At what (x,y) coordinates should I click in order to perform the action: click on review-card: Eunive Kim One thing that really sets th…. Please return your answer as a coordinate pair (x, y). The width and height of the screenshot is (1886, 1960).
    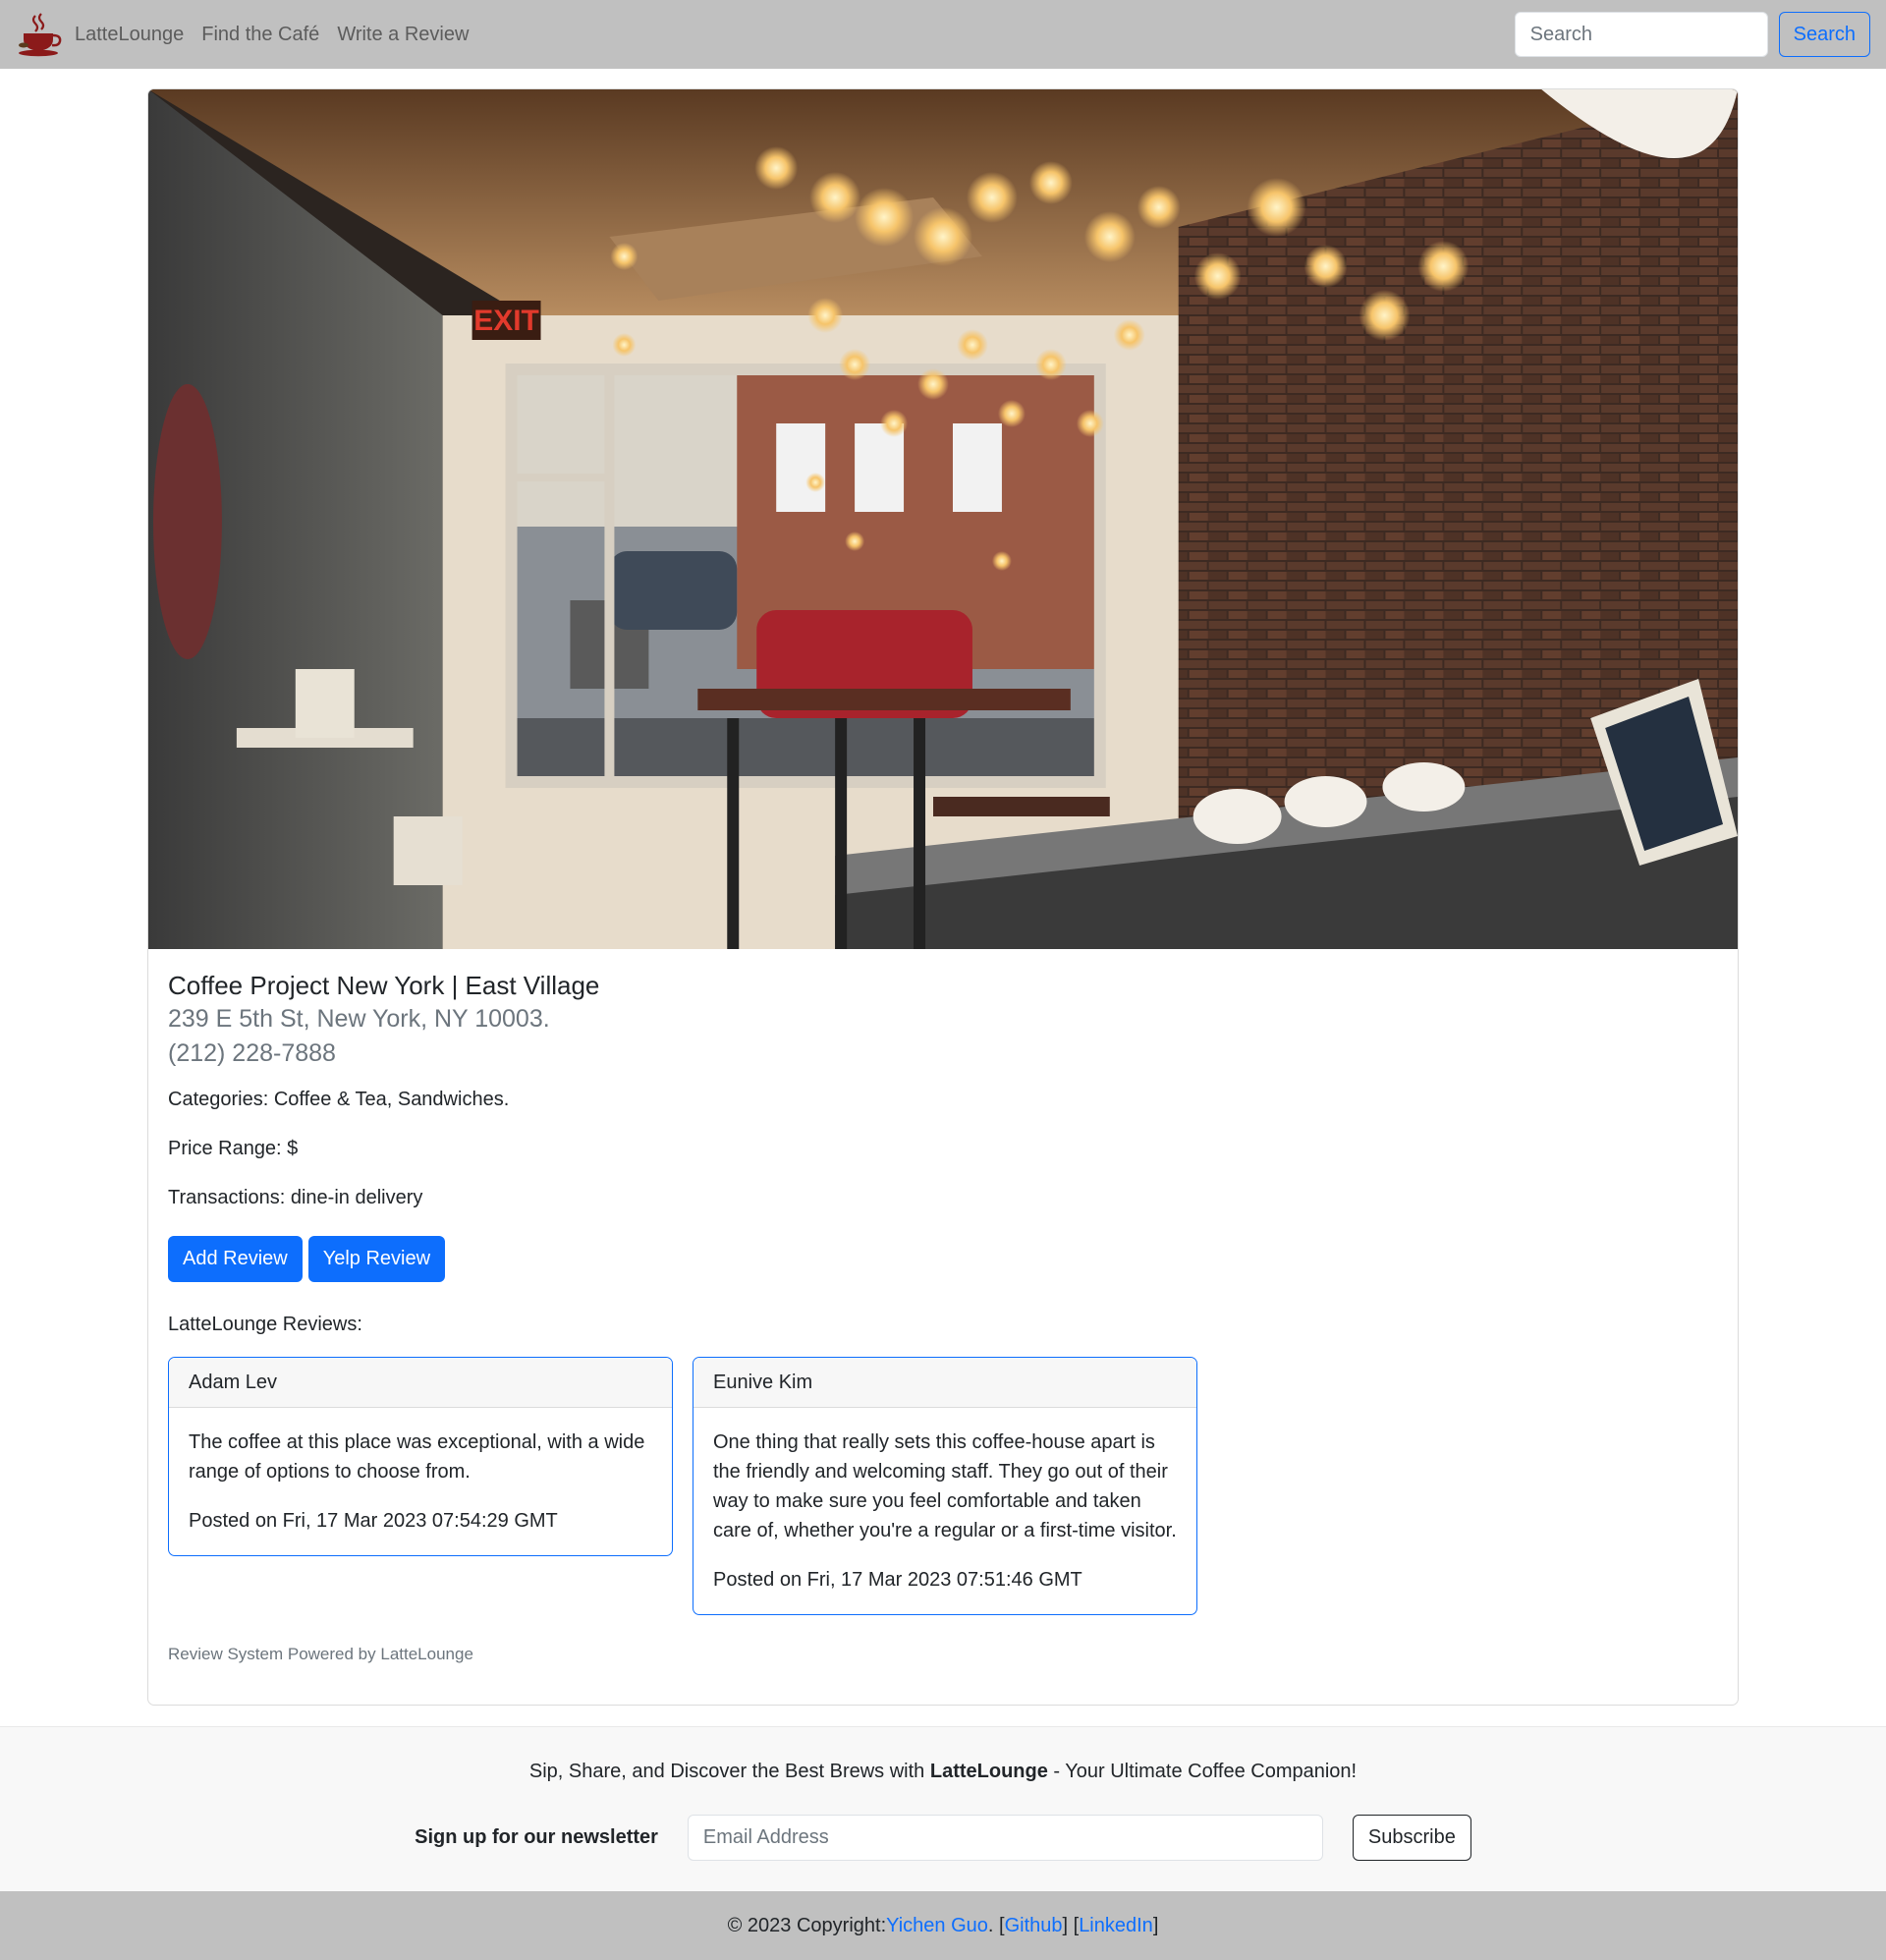
    Looking at the image, I should click on (945, 1486).